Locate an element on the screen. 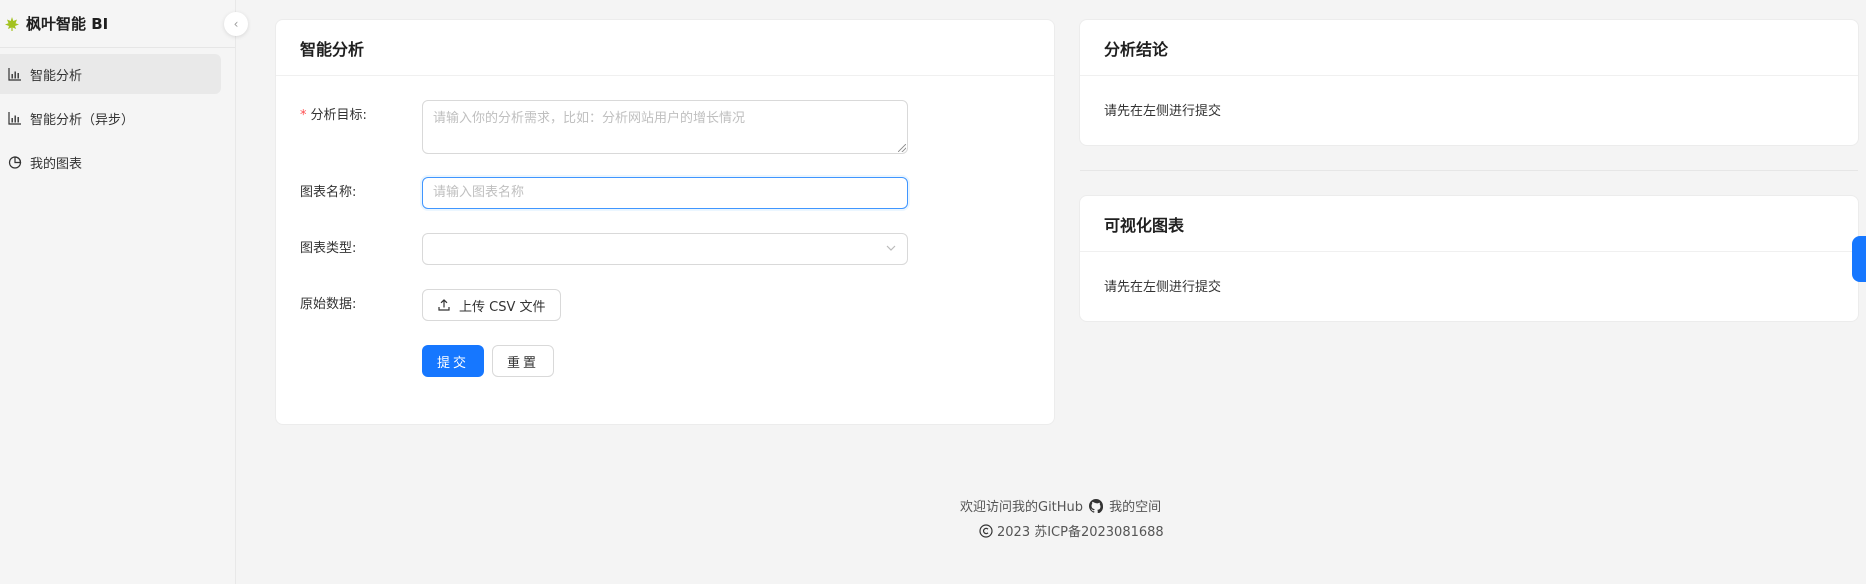  chart-name-row: 图表名称: 请输入图表名称 is located at coordinates (604, 193).